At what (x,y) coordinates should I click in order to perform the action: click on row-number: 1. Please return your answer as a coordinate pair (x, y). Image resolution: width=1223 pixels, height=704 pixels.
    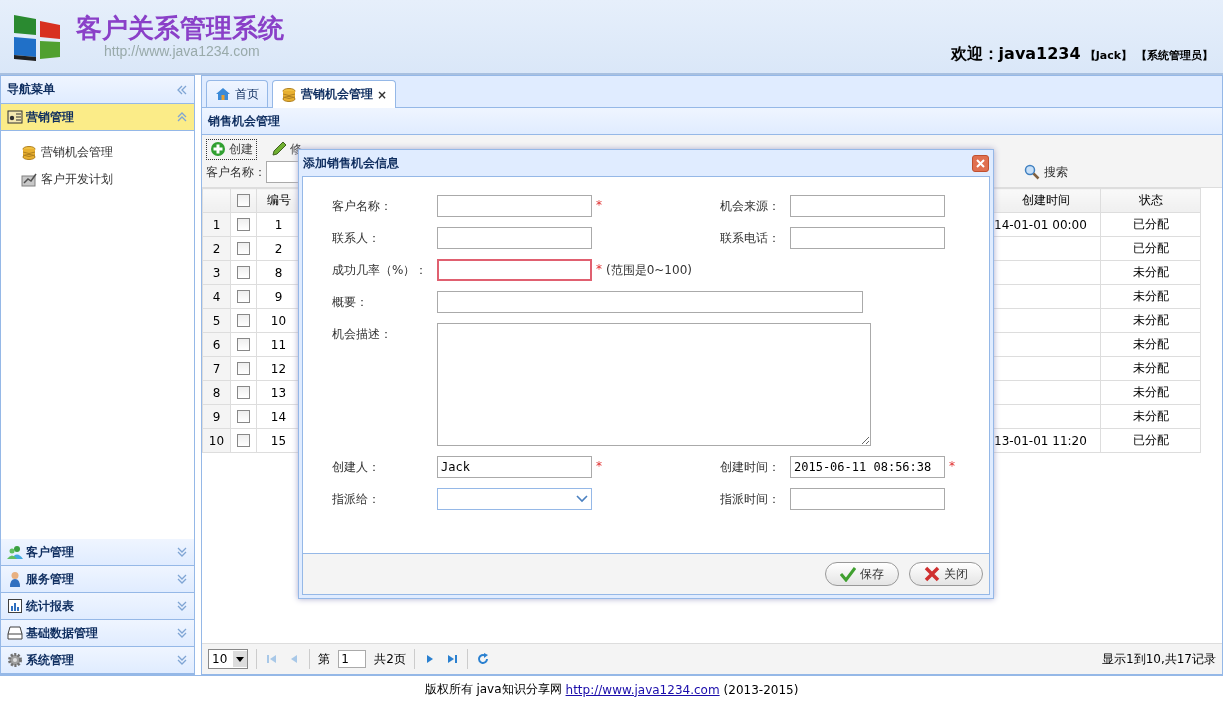
    Looking at the image, I should click on (216, 224).